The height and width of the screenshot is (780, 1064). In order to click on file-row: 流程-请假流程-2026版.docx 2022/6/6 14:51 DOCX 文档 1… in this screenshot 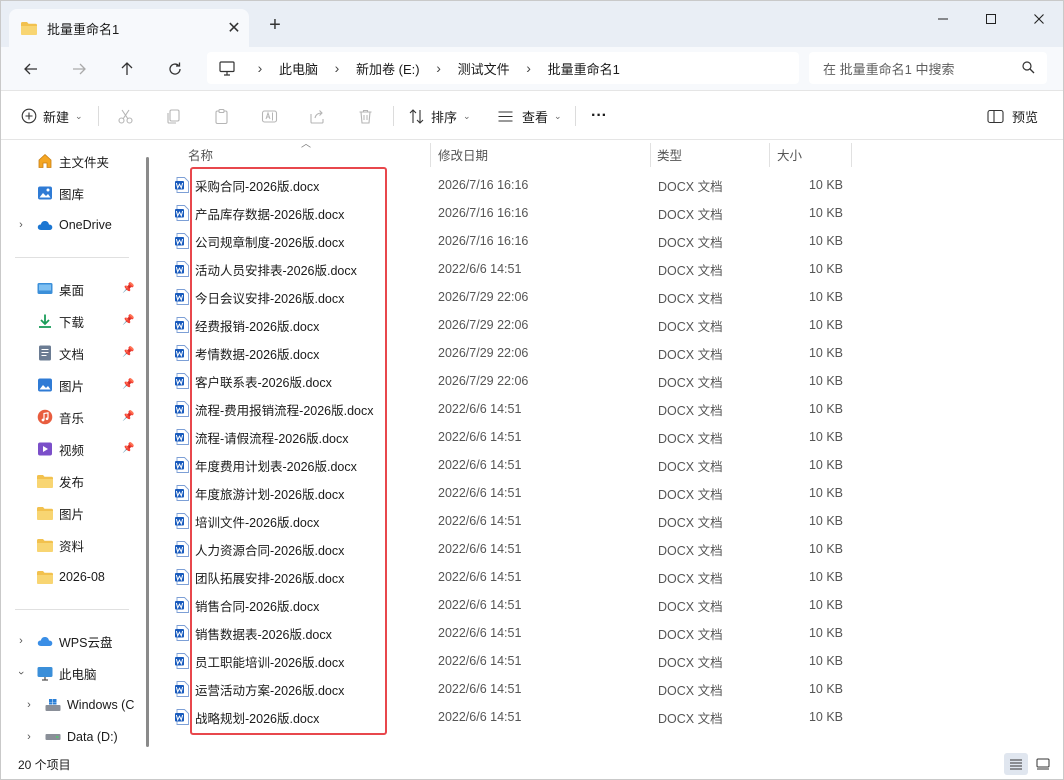, I will do `click(611, 437)`.